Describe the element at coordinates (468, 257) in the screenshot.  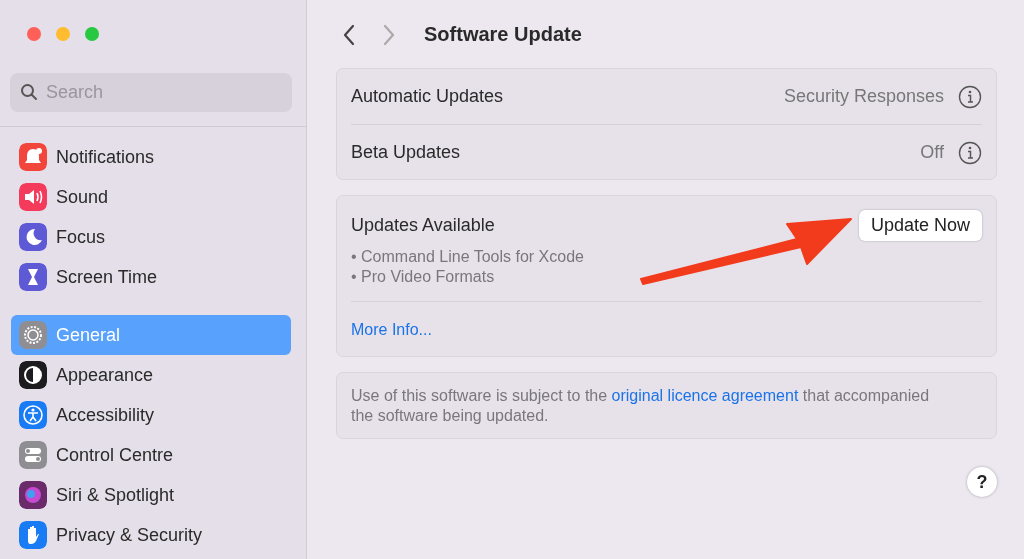
I see `update-item: • Command Line Tools for Xcode` at that location.